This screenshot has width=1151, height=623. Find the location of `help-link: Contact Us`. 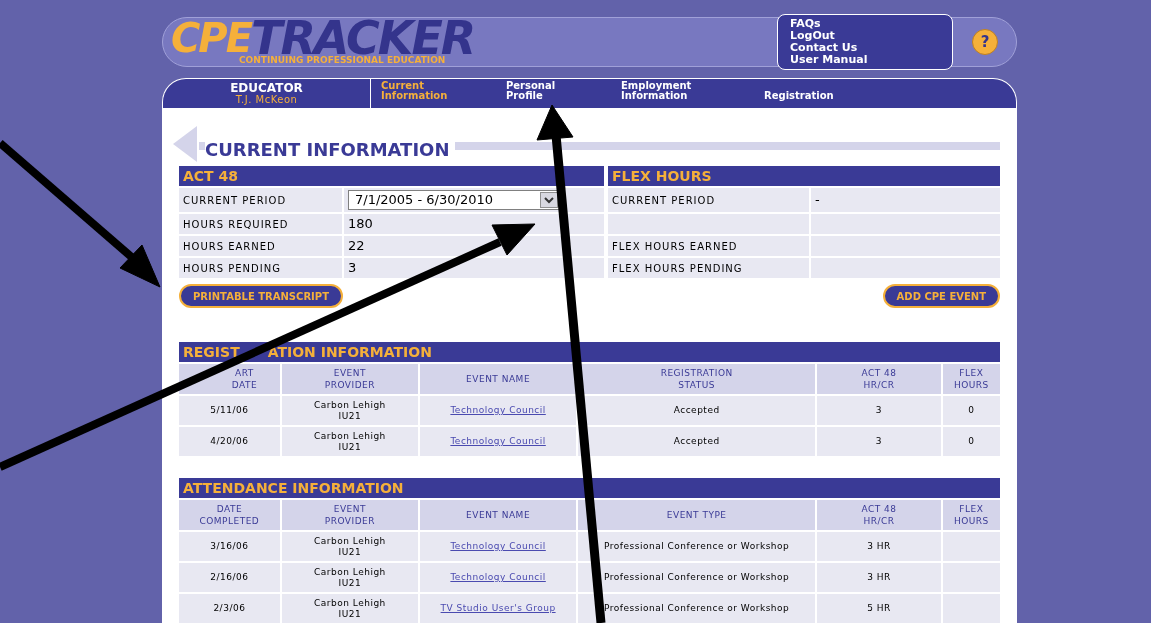

help-link: Contact Us is located at coordinates (871, 48).